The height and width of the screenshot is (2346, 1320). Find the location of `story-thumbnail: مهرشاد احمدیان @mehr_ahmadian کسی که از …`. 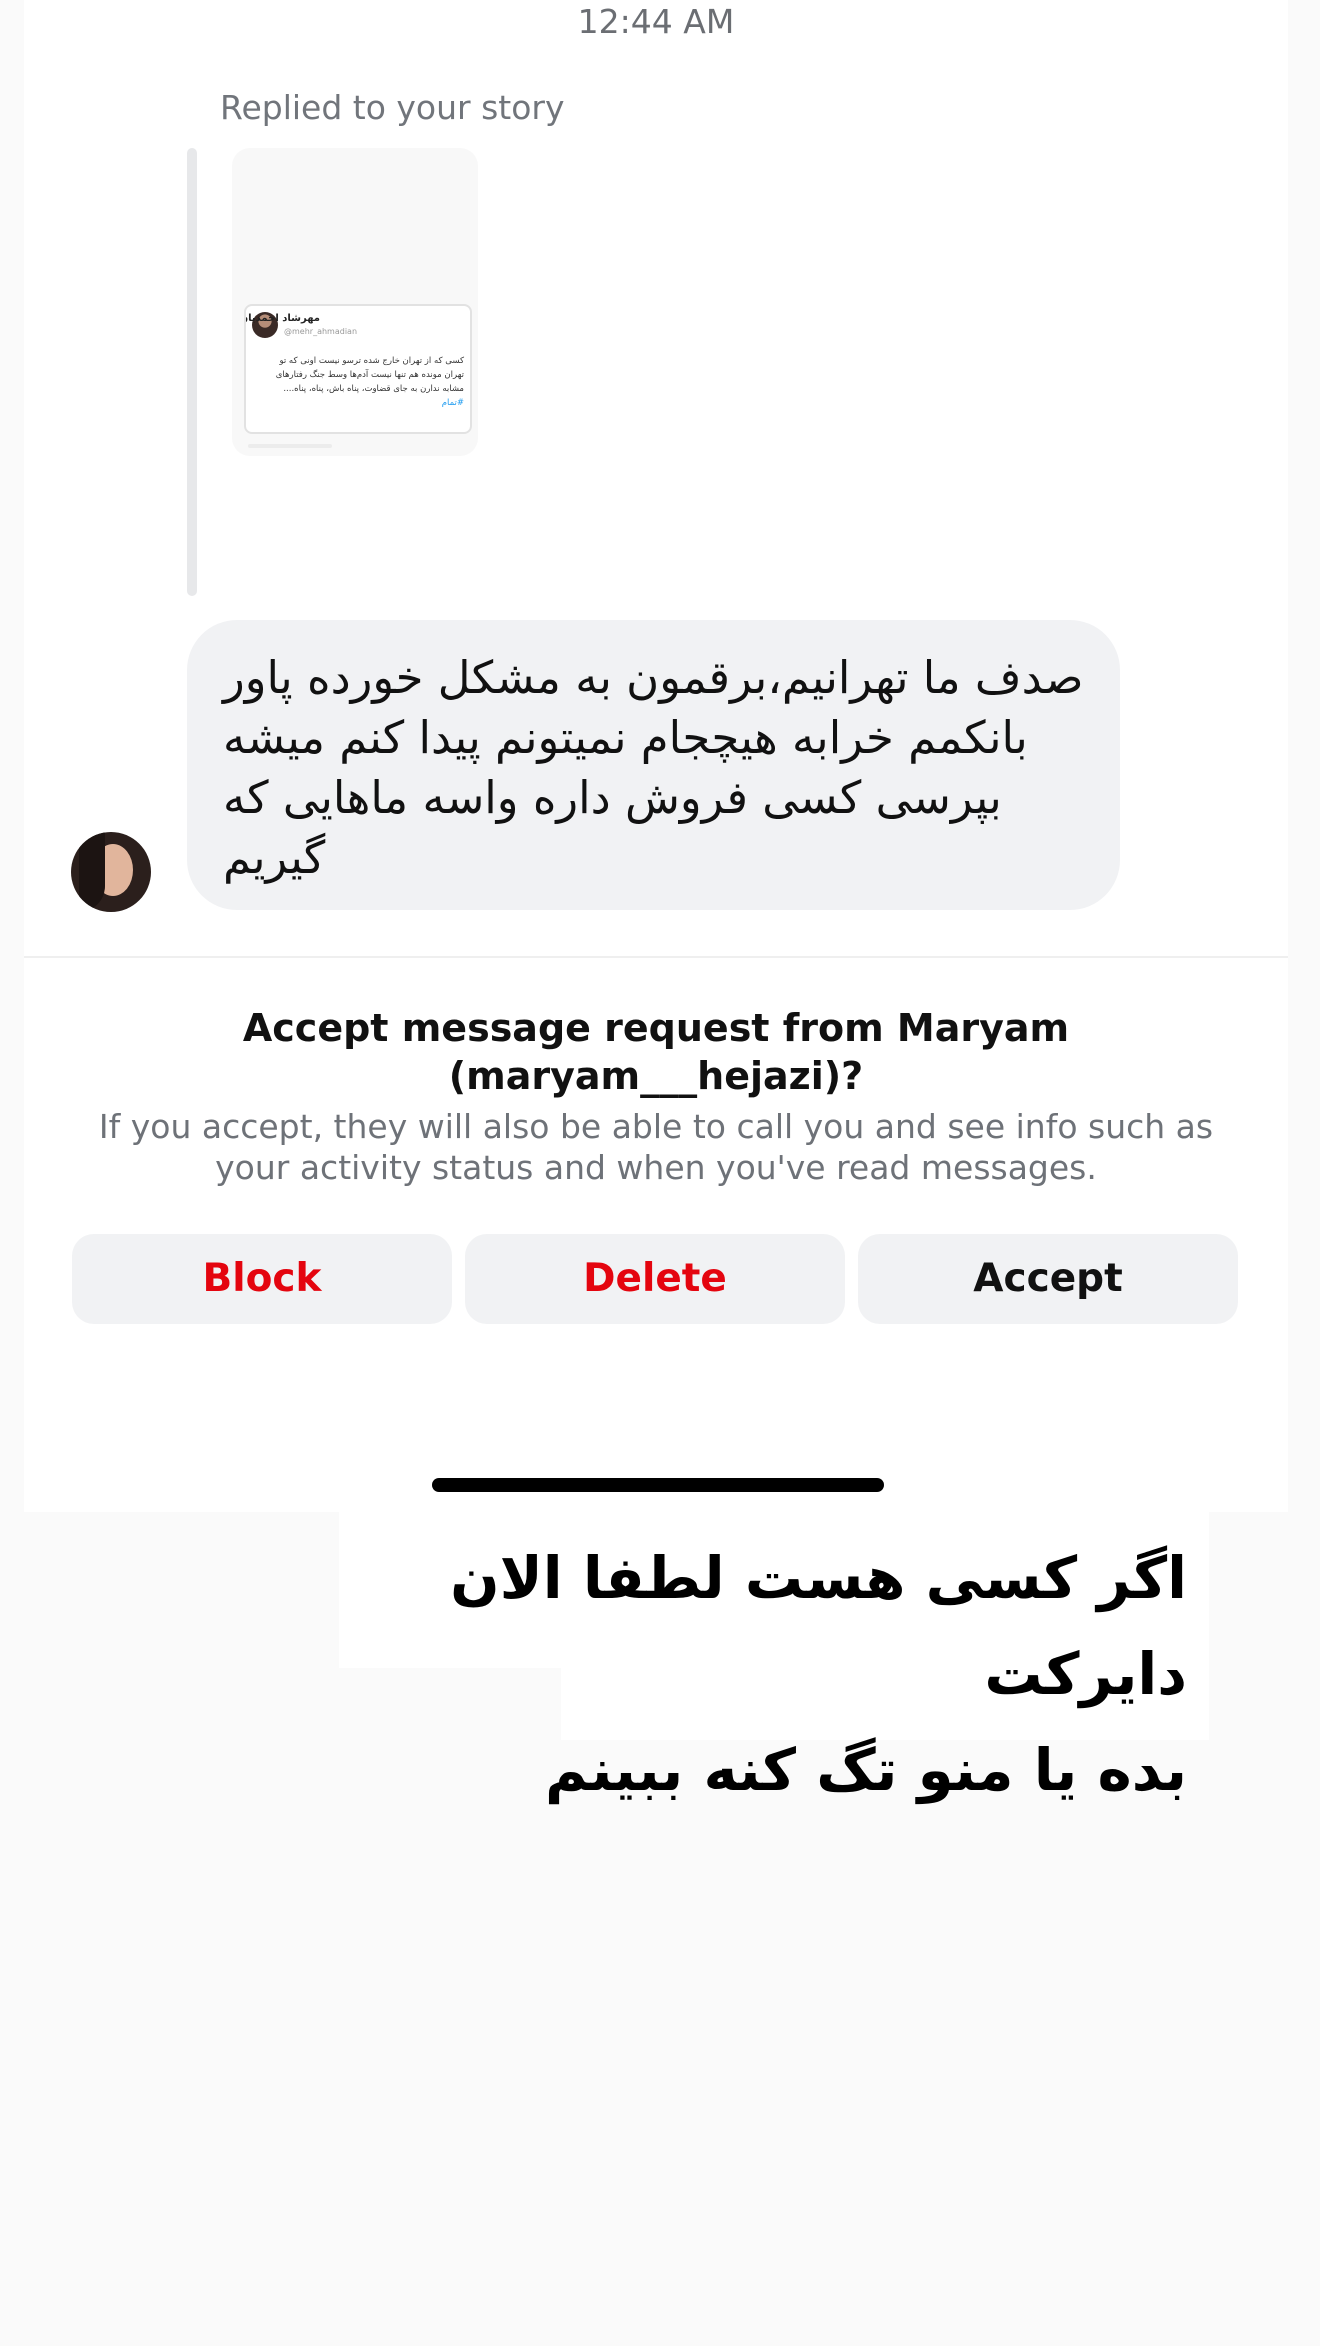

story-thumbnail: مهرشاد احمدیان @mehr_ahmadian کسی که از … is located at coordinates (355, 302).